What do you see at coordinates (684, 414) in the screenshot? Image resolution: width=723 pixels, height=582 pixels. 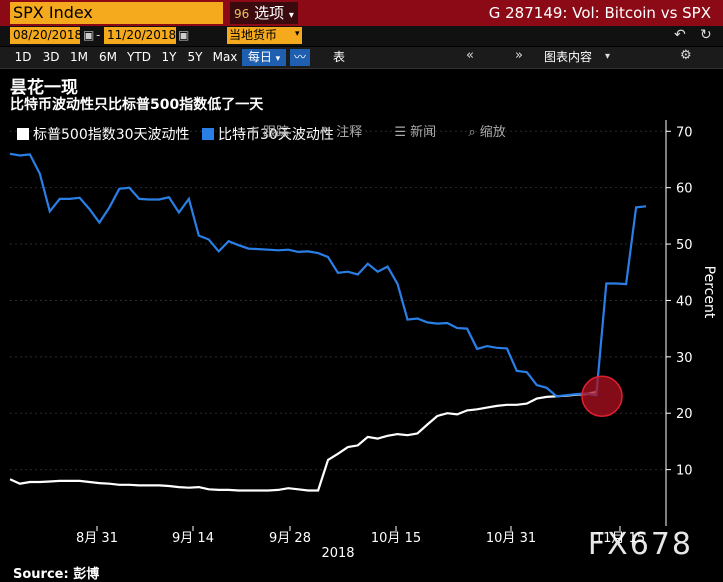 I see `y-tick-label: 20` at bounding box center [684, 414].